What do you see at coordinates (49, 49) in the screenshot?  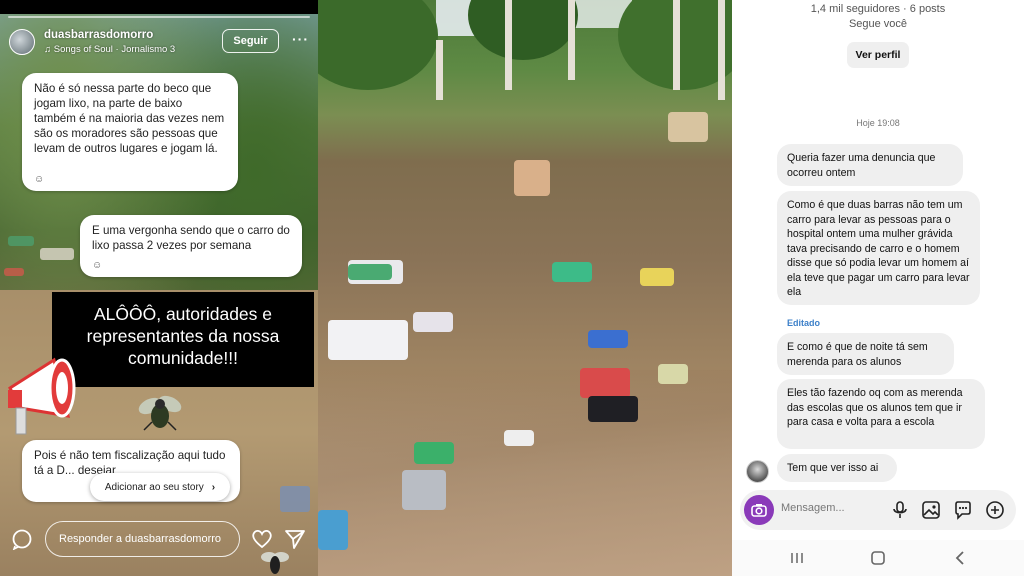 I see `music-icon: ♫` at bounding box center [49, 49].